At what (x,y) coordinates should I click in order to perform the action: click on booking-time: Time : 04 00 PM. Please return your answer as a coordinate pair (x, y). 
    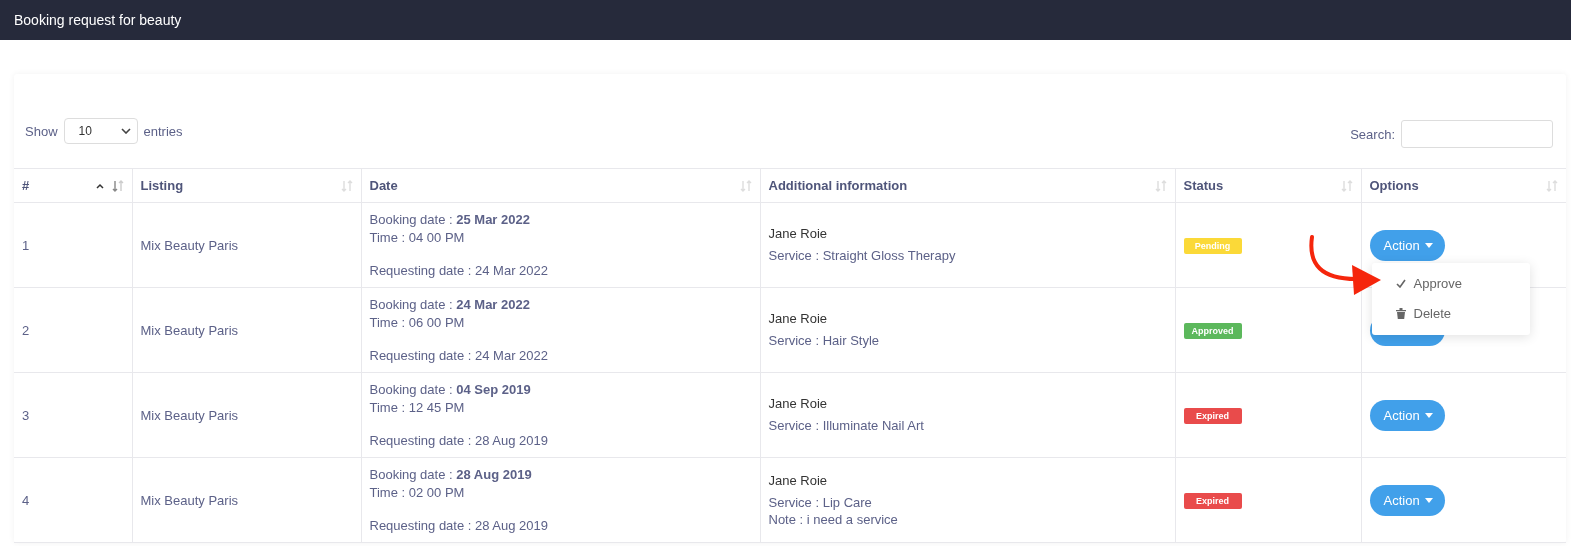
    Looking at the image, I should click on (417, 237).